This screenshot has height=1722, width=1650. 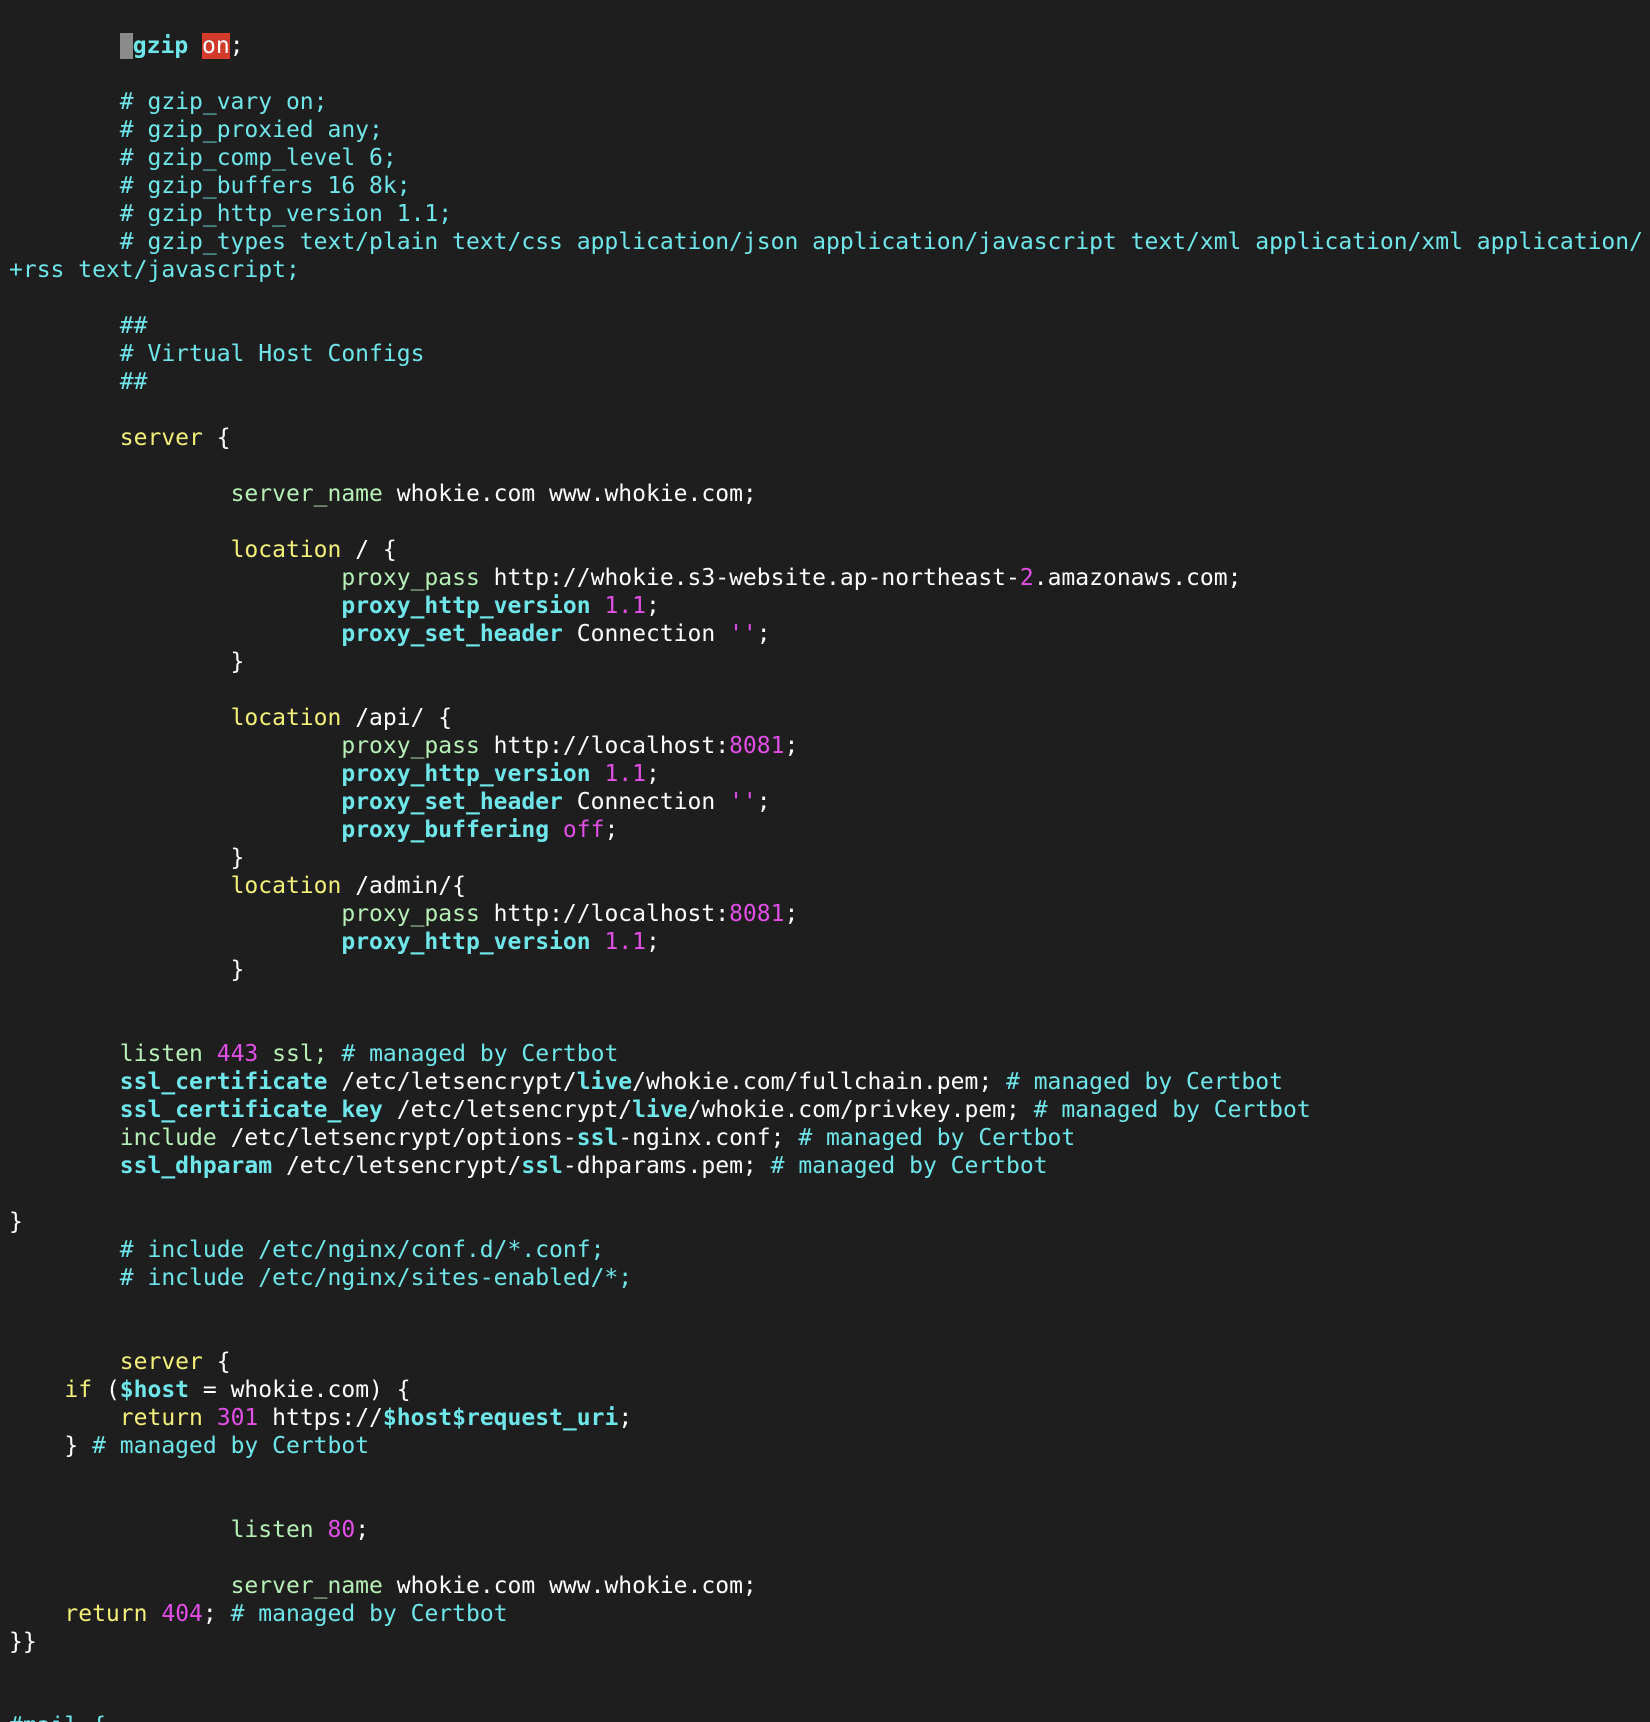 What do you see at coordinates (825, 214) in the screenshot?
I see `code-line: # gzip_http_version 1.1;` at bounding box center [825, 214].